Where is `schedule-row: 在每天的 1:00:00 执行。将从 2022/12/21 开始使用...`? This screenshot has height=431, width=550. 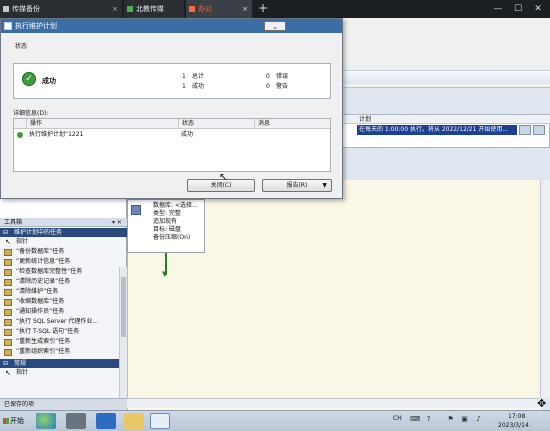 schedule-row: 在每天的 1:00:00 执行。将从 2022/12/21 开始使用... is located at coordinates (437, 130).